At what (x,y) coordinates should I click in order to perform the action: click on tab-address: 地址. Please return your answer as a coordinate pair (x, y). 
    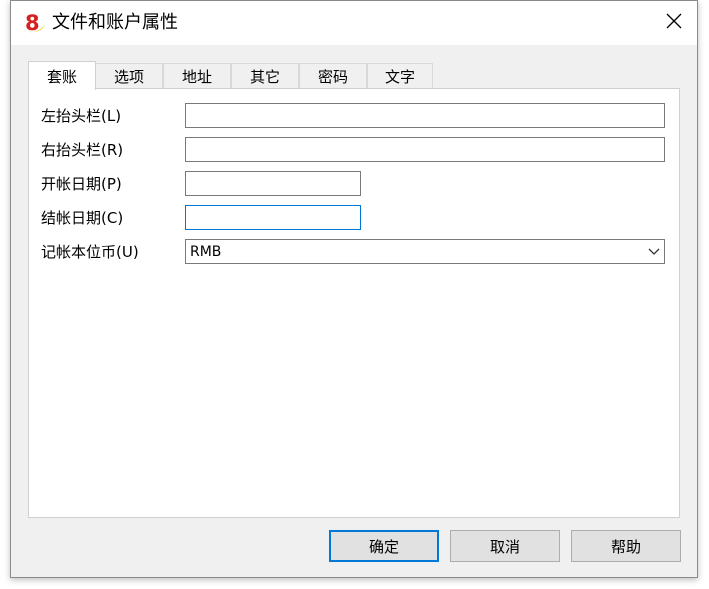
    Looking at the image, I should click on (197, 75).